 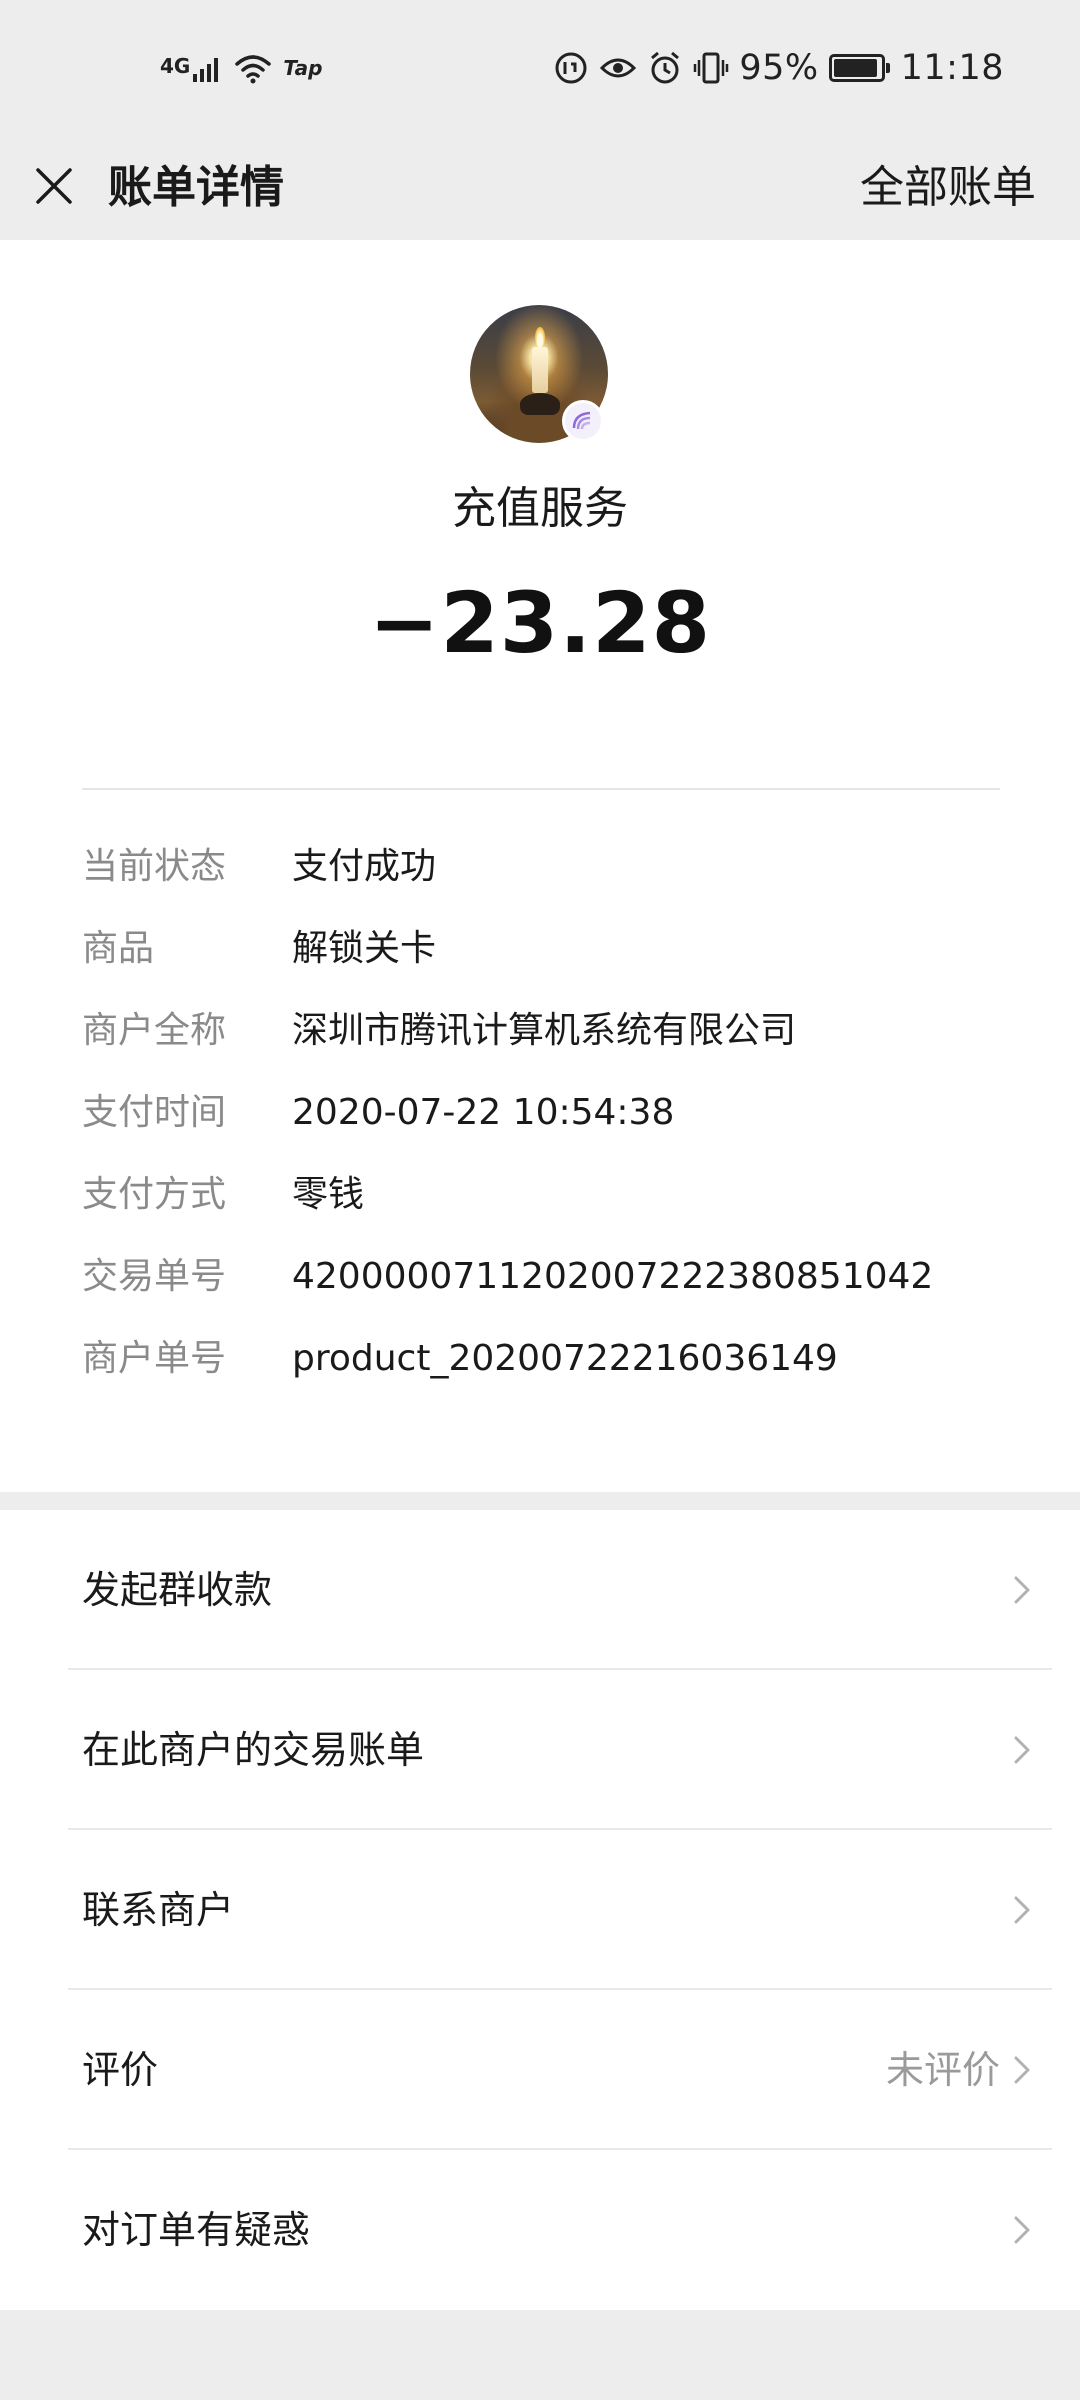 What do you see at coordinates (541, 1195) in the screenshot?
I see `info-row-payment-method: 支付方式 零钱` at bounding box center [541, 1195].